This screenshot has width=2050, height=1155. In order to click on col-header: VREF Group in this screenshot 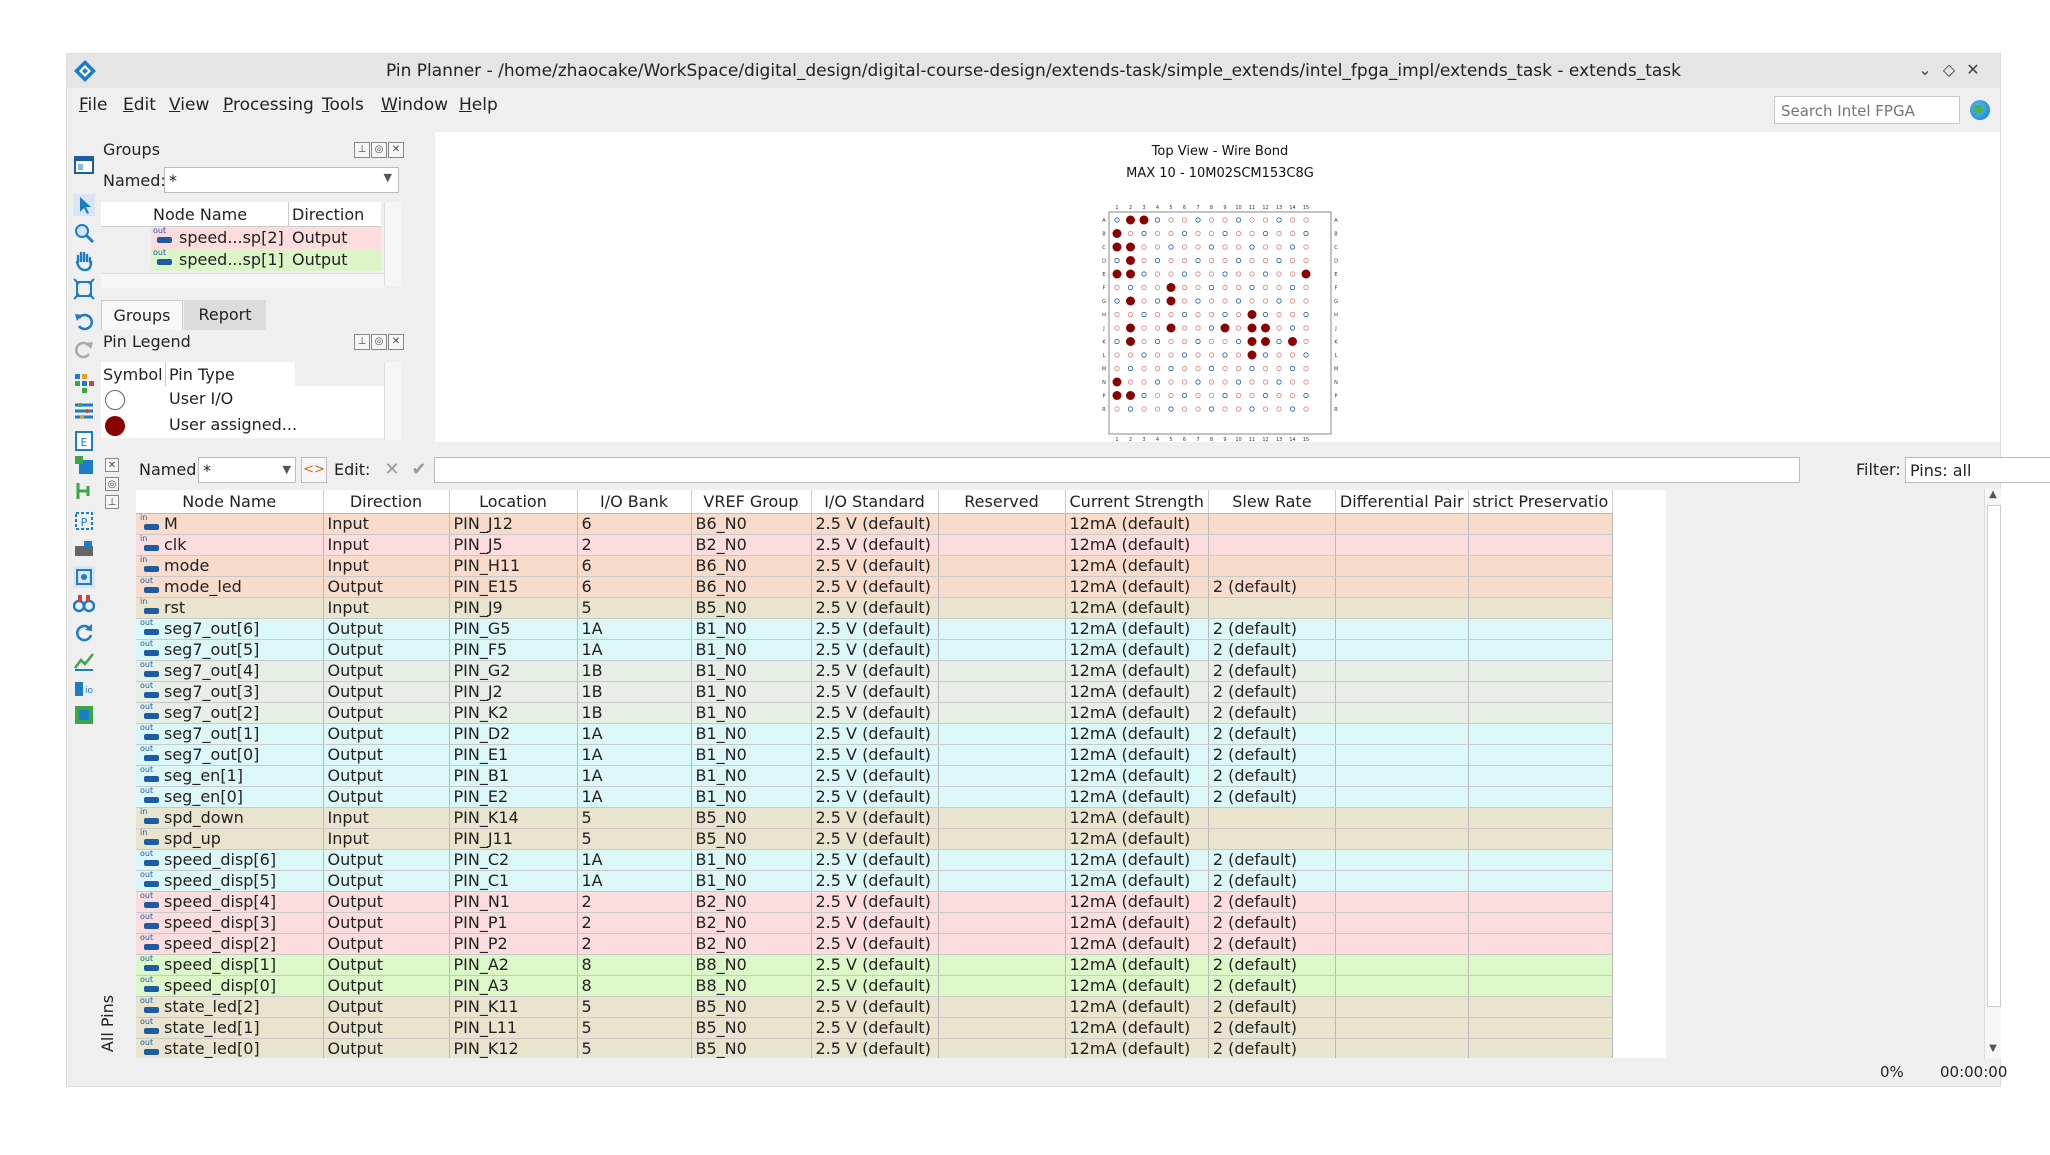, I will do `click(751, 502)`.